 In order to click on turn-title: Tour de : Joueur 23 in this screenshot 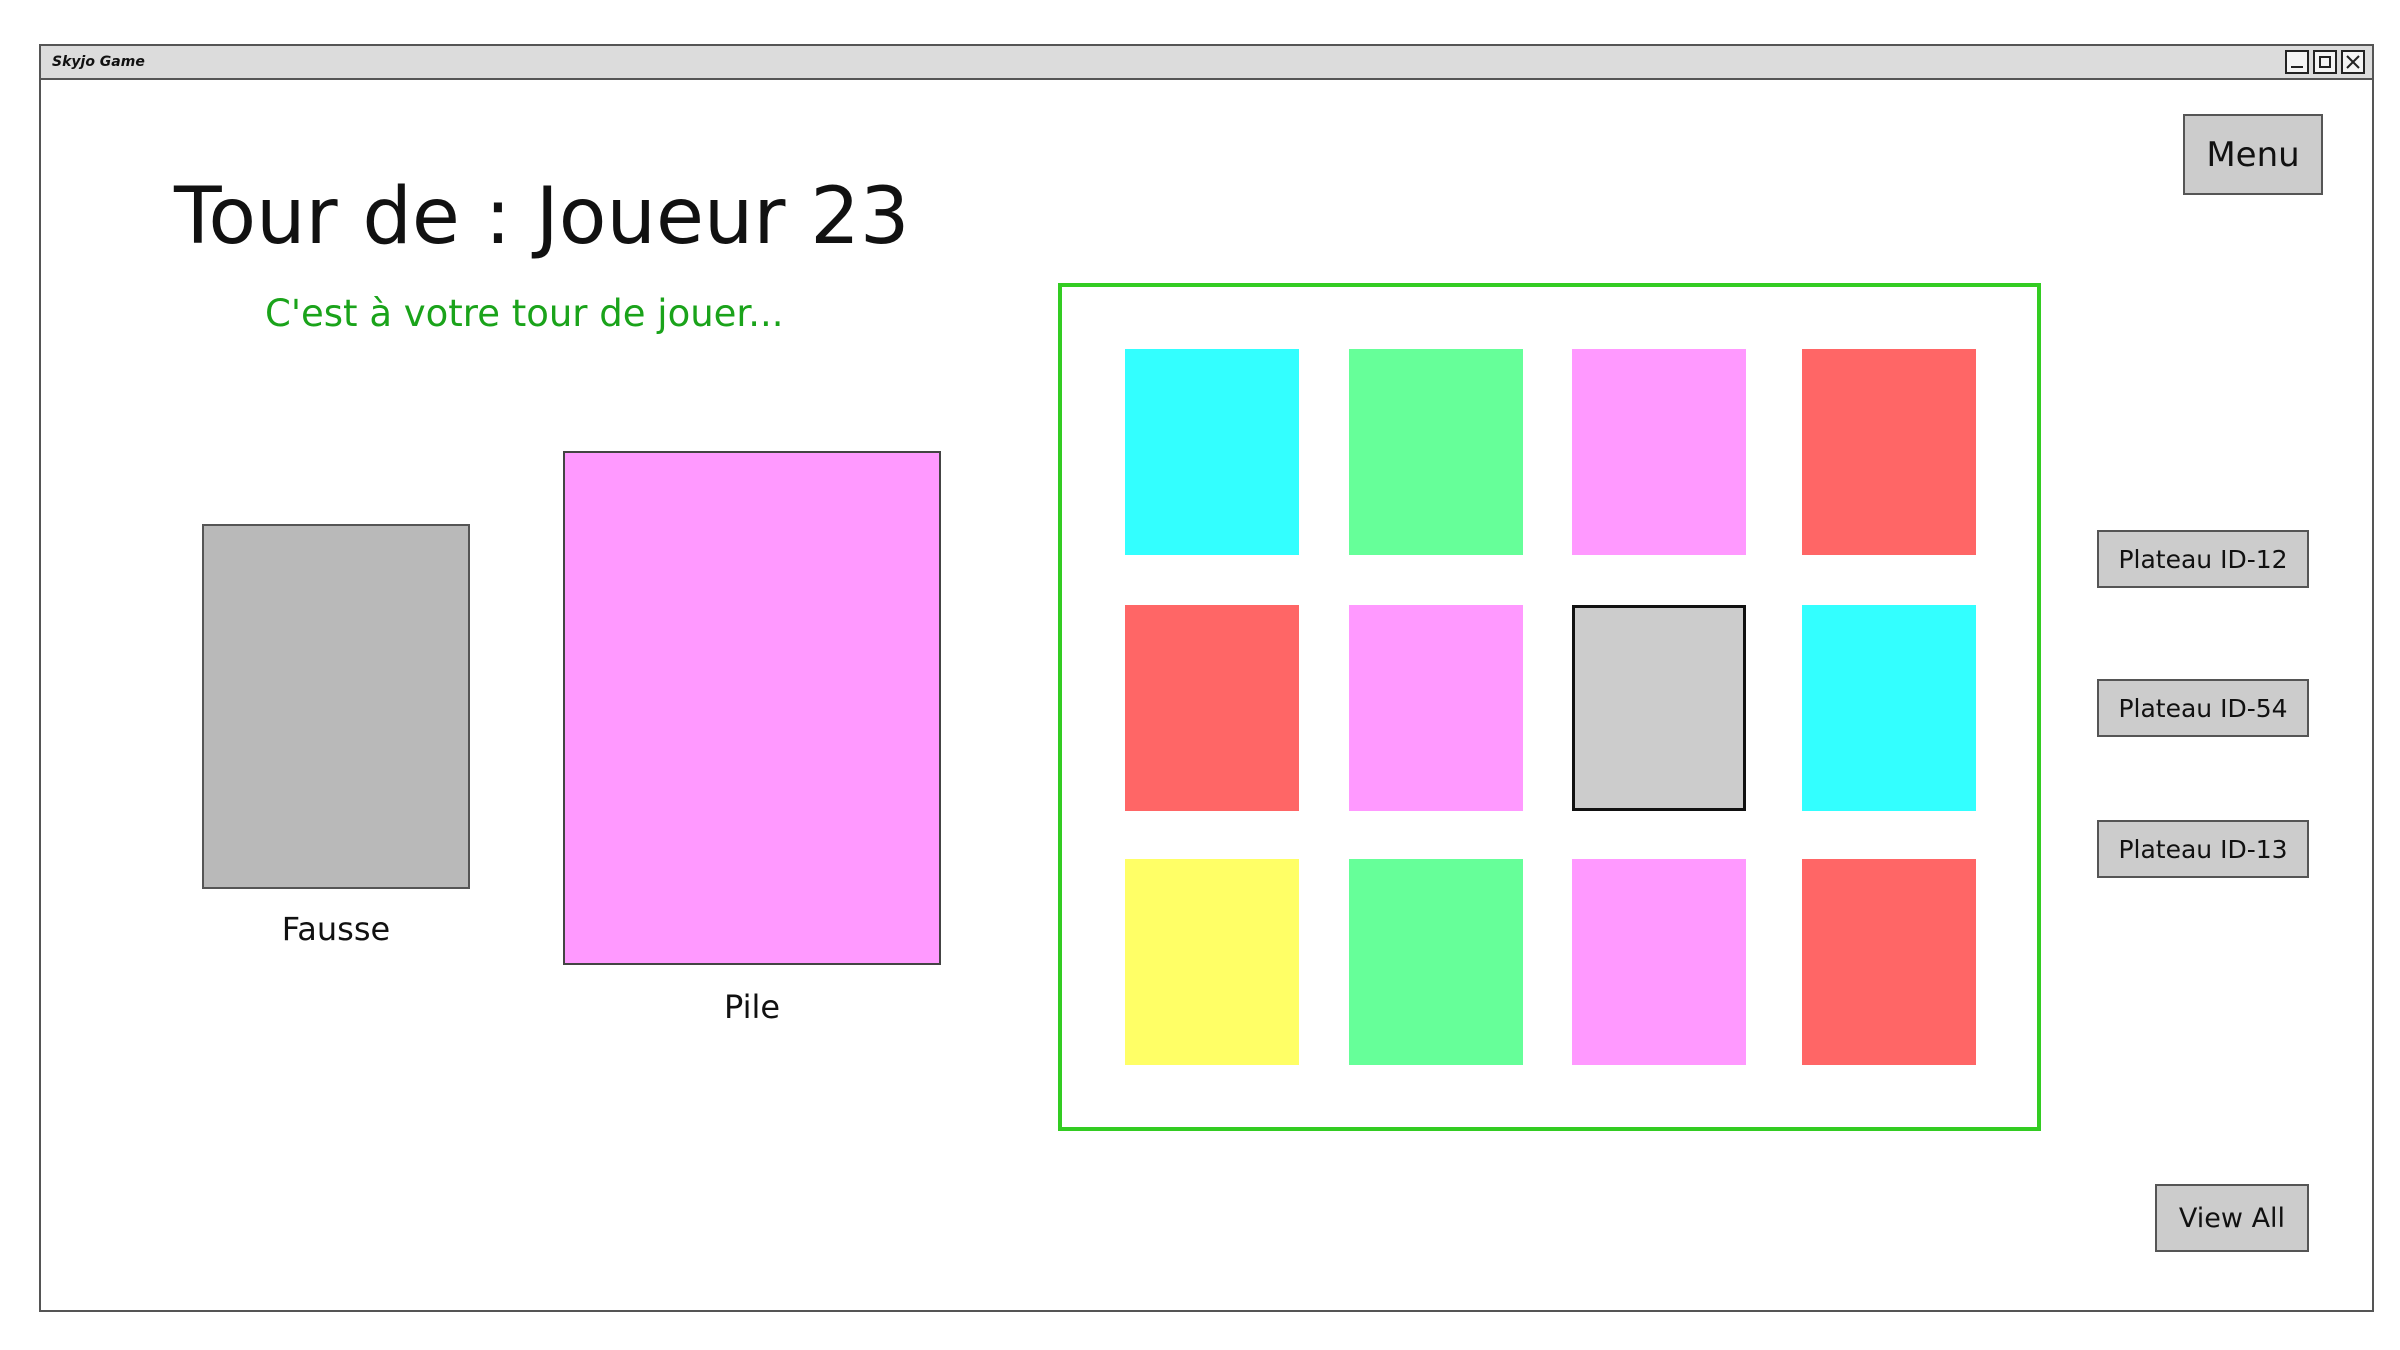, I will do `click(542, 217)`.